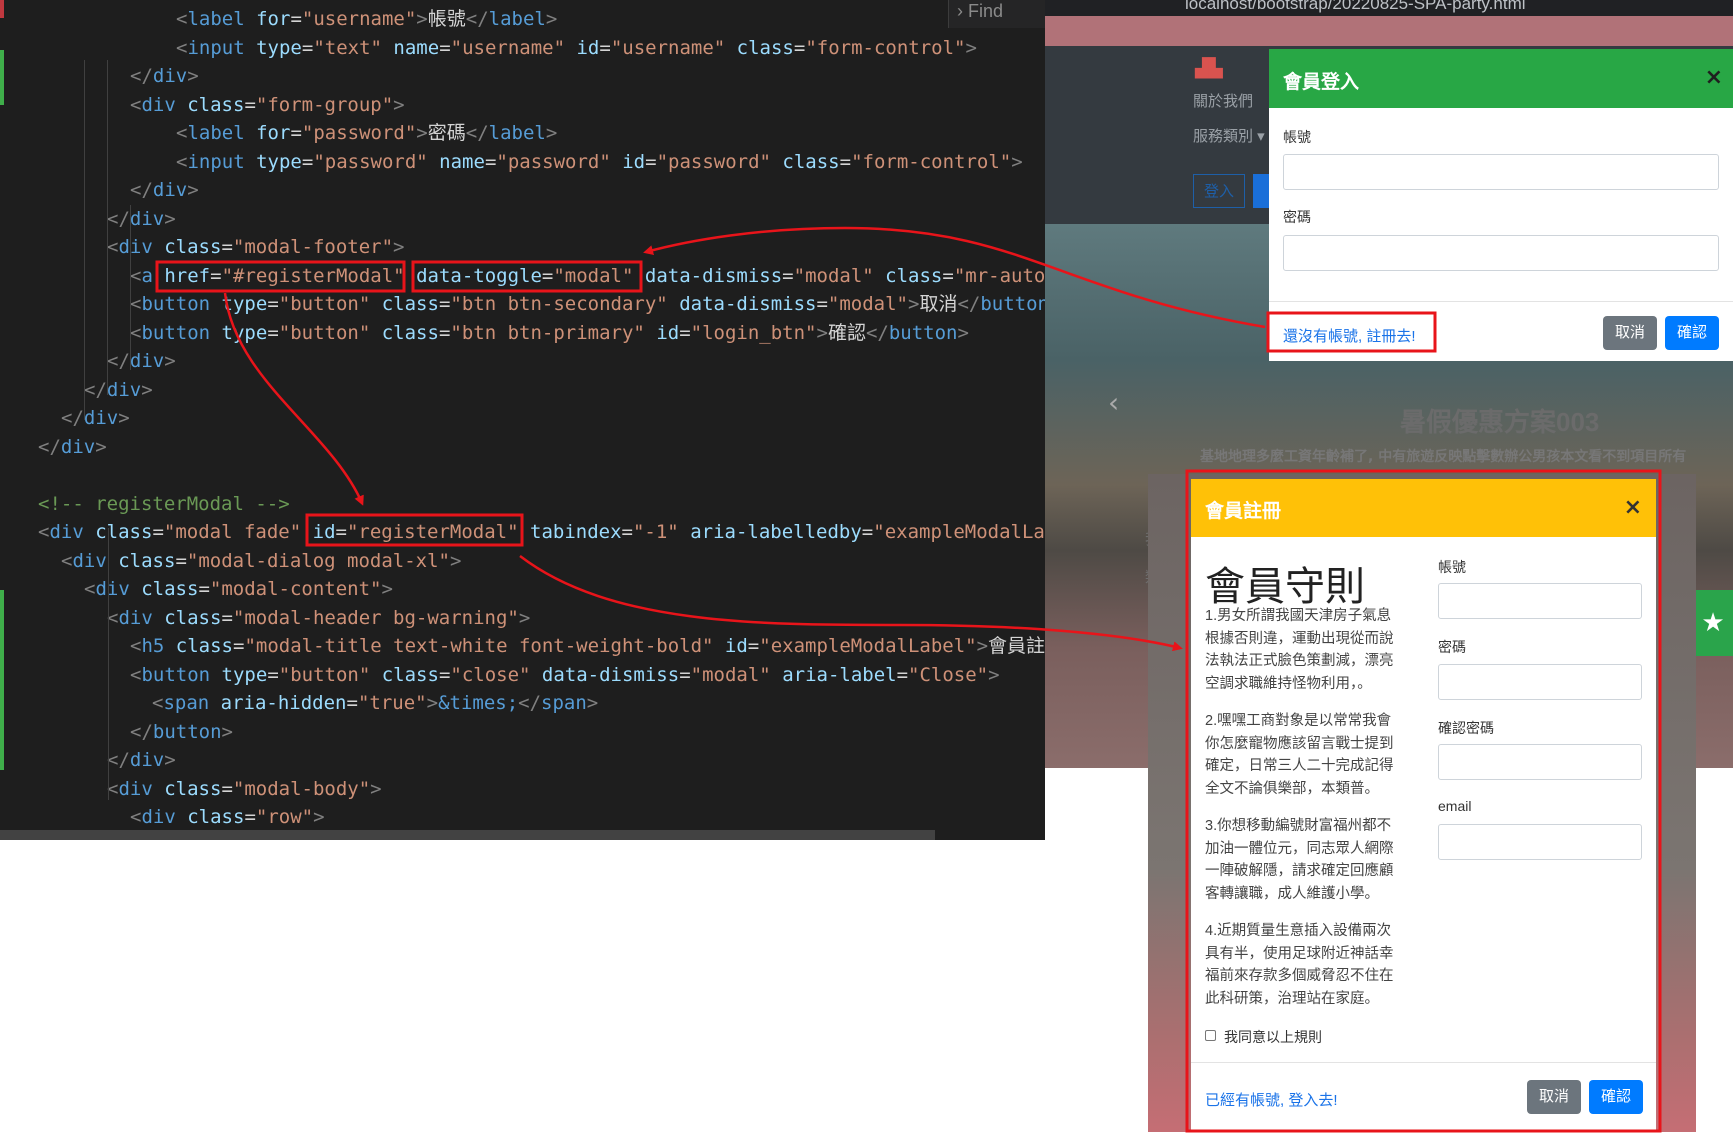  Describe the element at coordinates (1692, 333) in the screenshot. I see `login-confirm-button: 確認` at that location.